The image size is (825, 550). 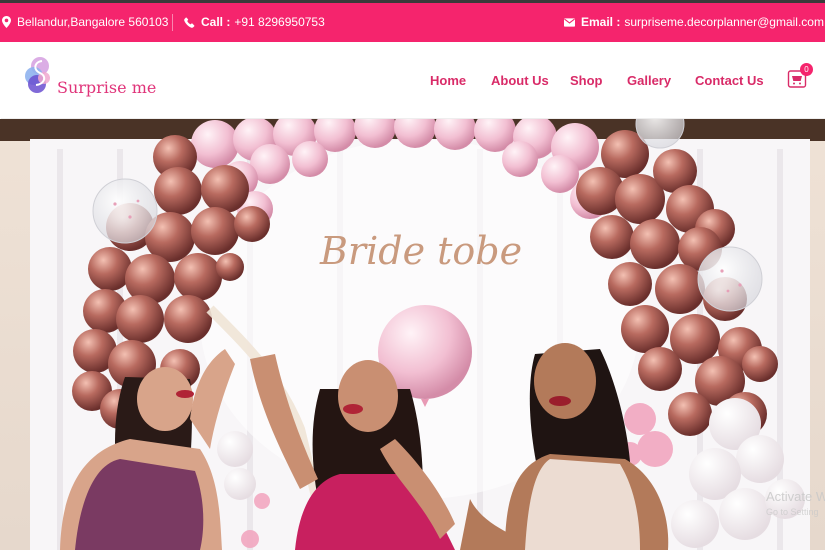 I want to click on windows-activation-watermark: Activate W Go to Setting, so click(x=795, y=503).